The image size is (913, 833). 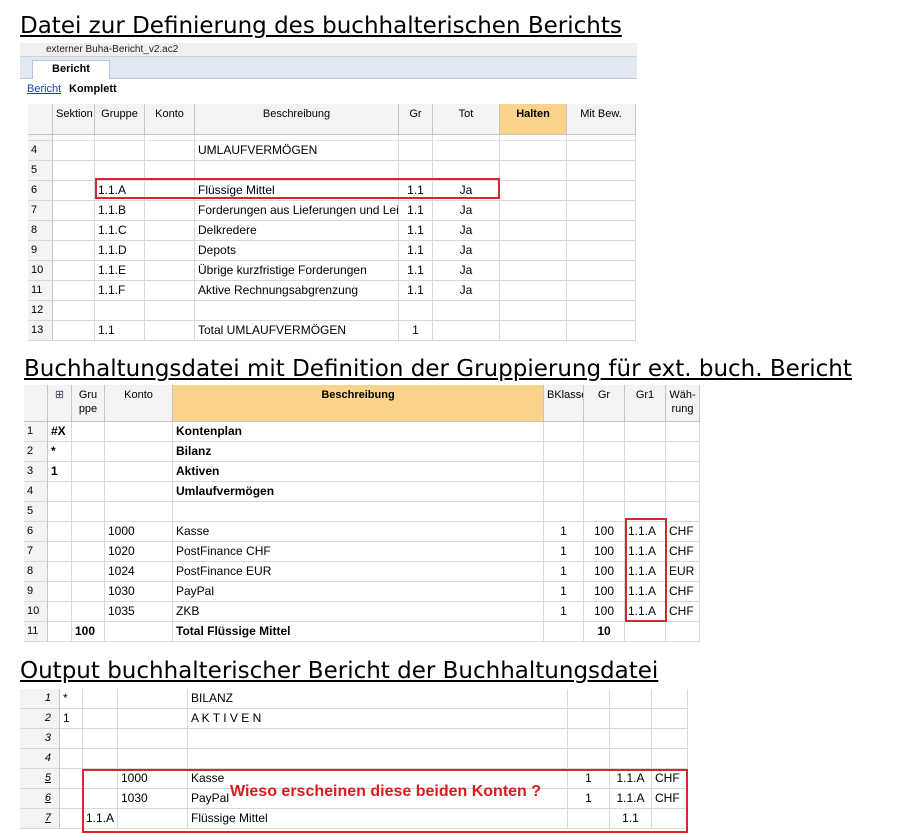 I want to click on cell-gr: 10, so click(x=604, y=632).